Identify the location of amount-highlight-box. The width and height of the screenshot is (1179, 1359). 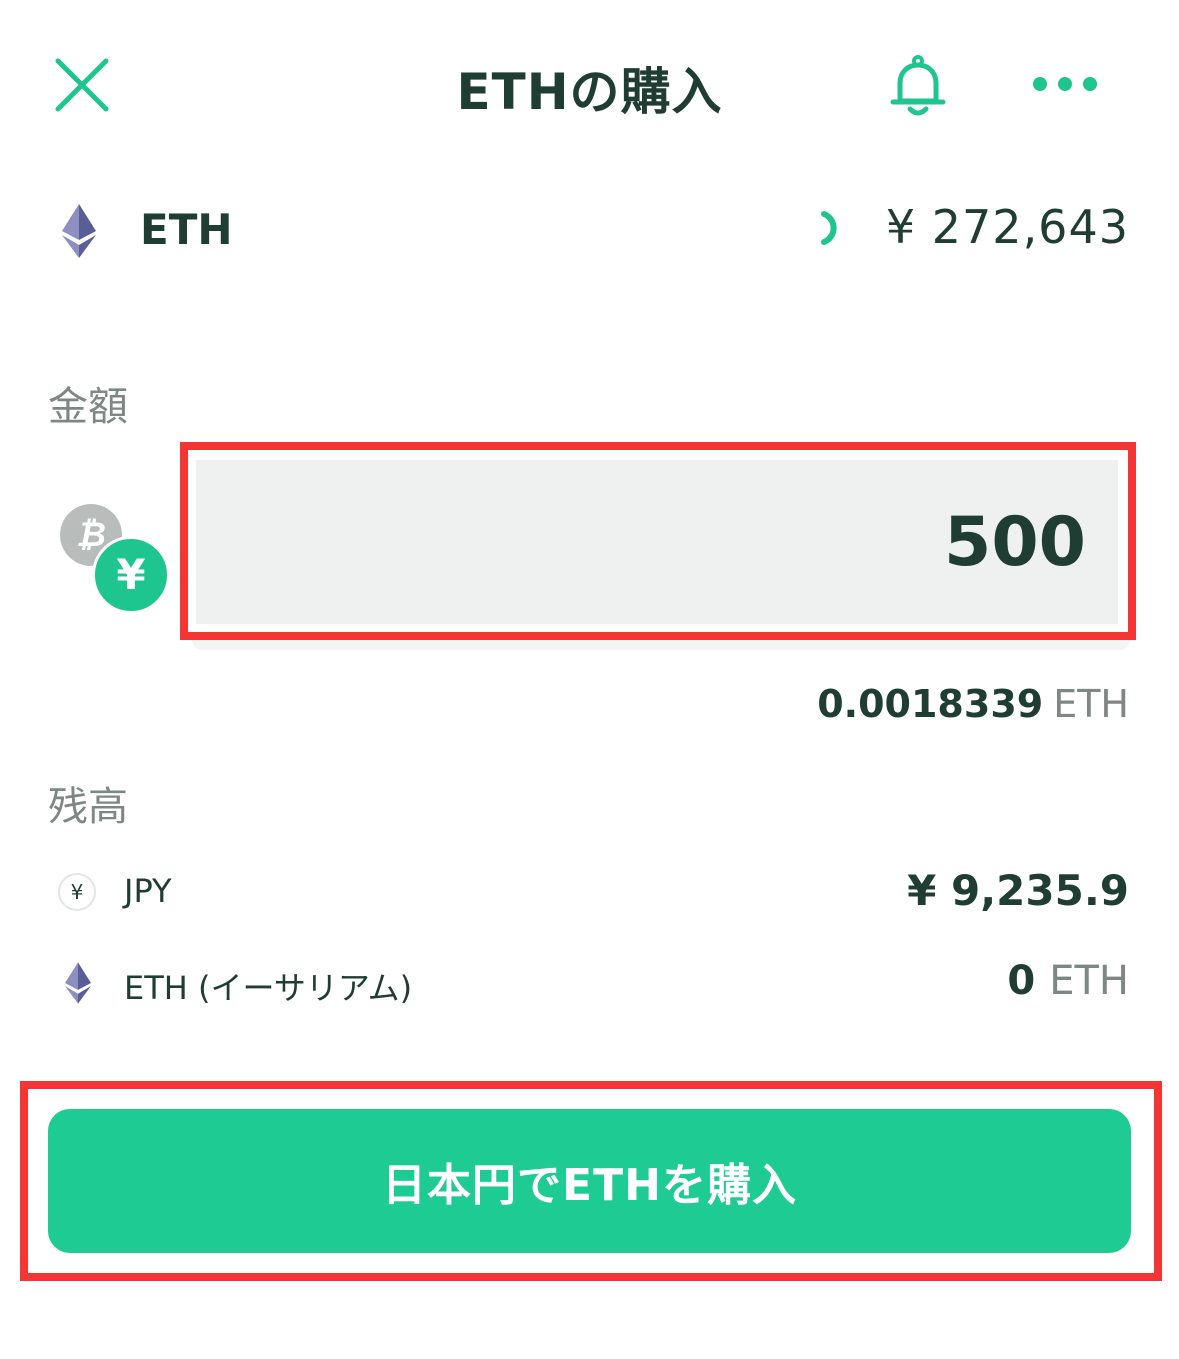
(658, 541).